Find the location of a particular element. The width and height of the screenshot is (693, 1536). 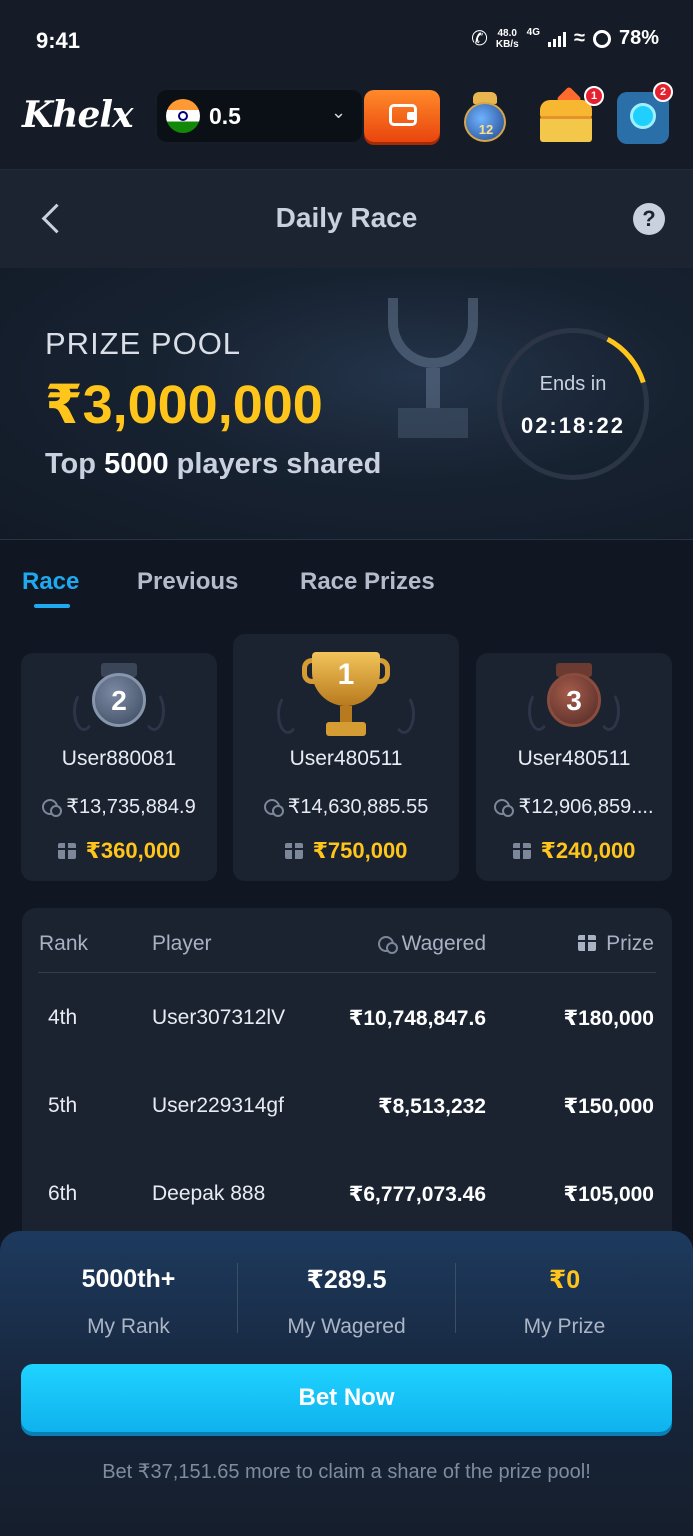

table-row: 4th User307312lV ₹10,748,847.6 ₹180,000 is located at coordinates (347, 1050).